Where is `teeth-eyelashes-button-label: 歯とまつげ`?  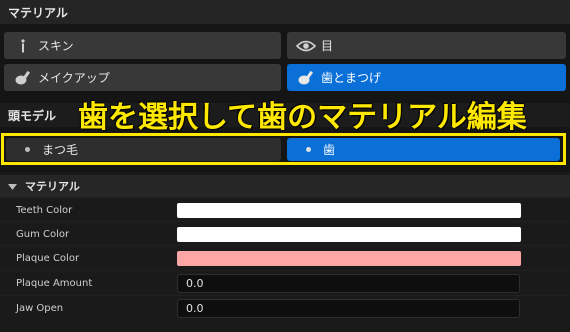 teeth-eyelashes-button-label: 歯とまつげ is located at coordinates (351, 78).